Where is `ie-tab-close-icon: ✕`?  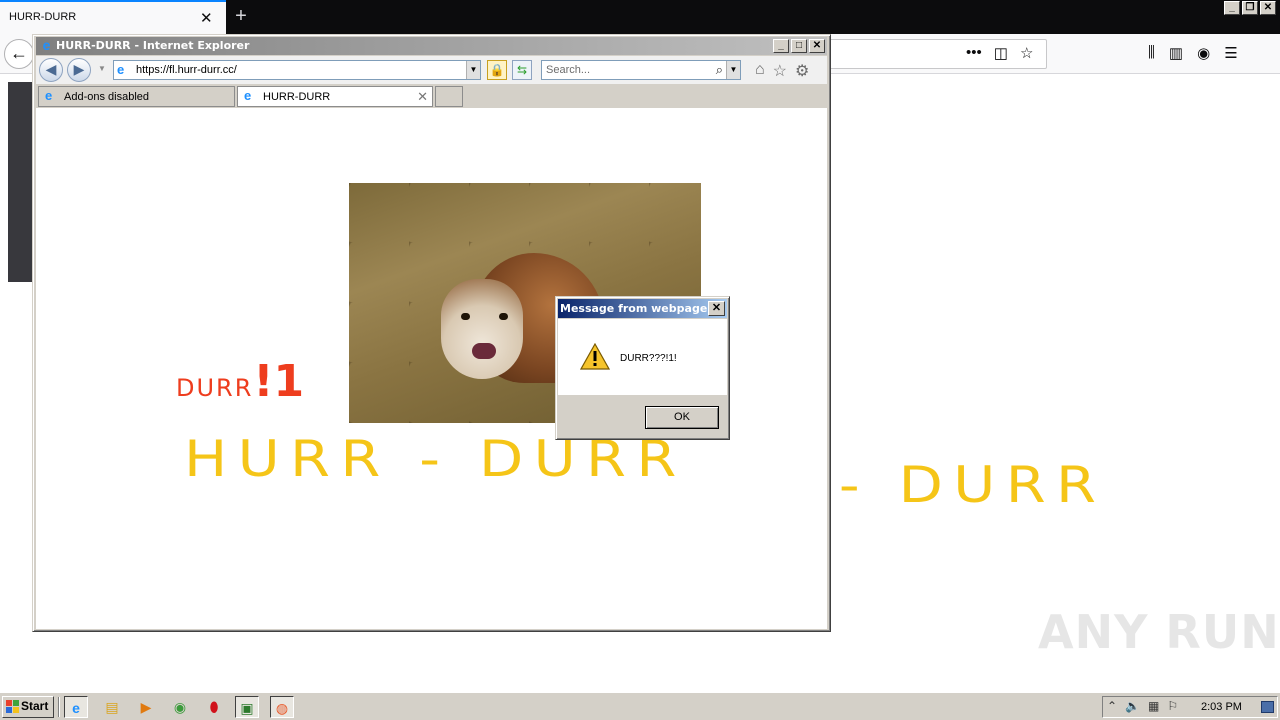
ie-tab-close-icon: ✕ is located at coordinates (422, 97).